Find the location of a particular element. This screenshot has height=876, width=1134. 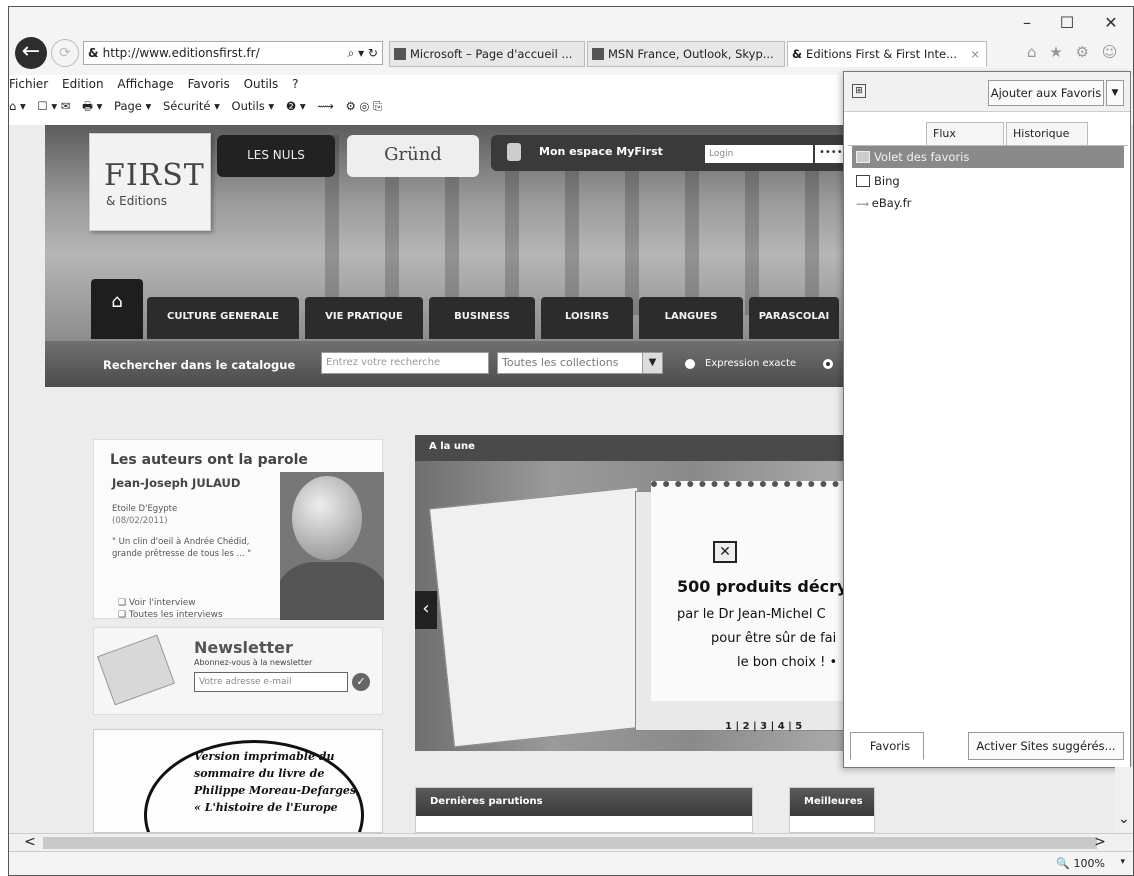

add-to-favorites-button: Ajouter aux Favoris is located at coordinates (1046, 93).